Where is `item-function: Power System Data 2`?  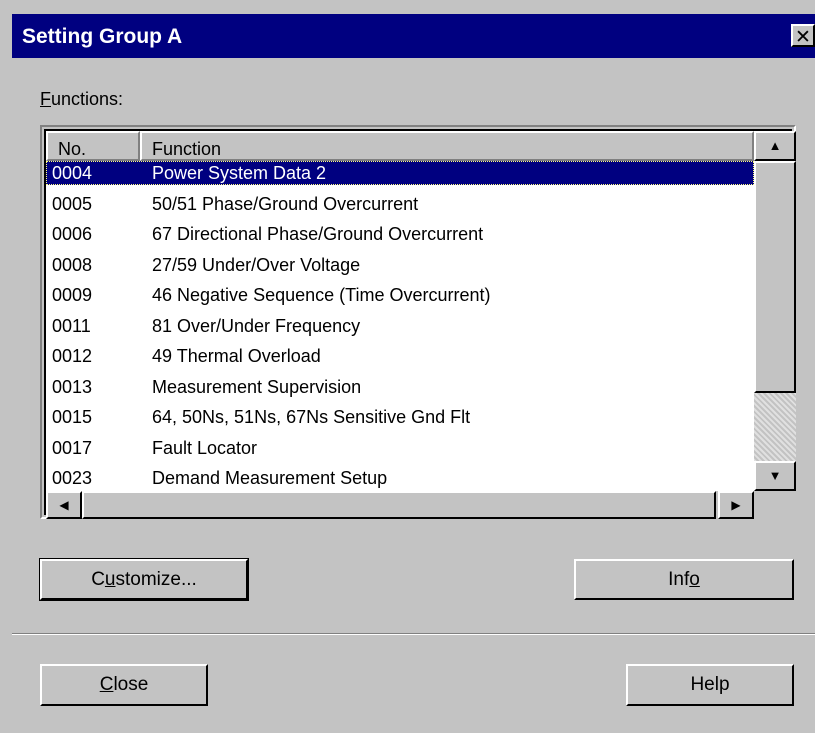 item-function: Power System Data 2 is located at coordinates (239, 173).